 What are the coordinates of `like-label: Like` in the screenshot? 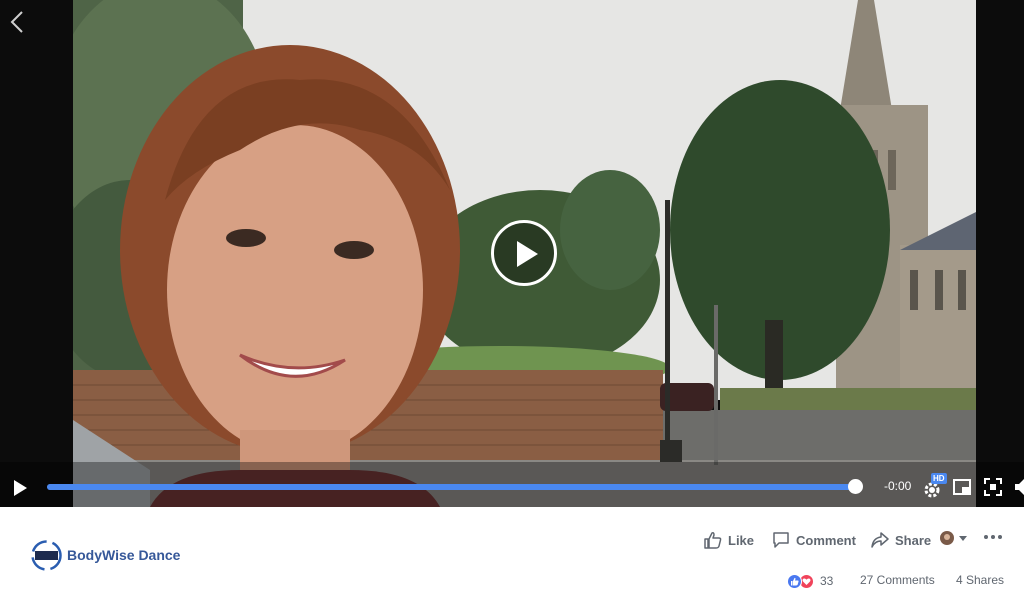 It's located at (741, 540).